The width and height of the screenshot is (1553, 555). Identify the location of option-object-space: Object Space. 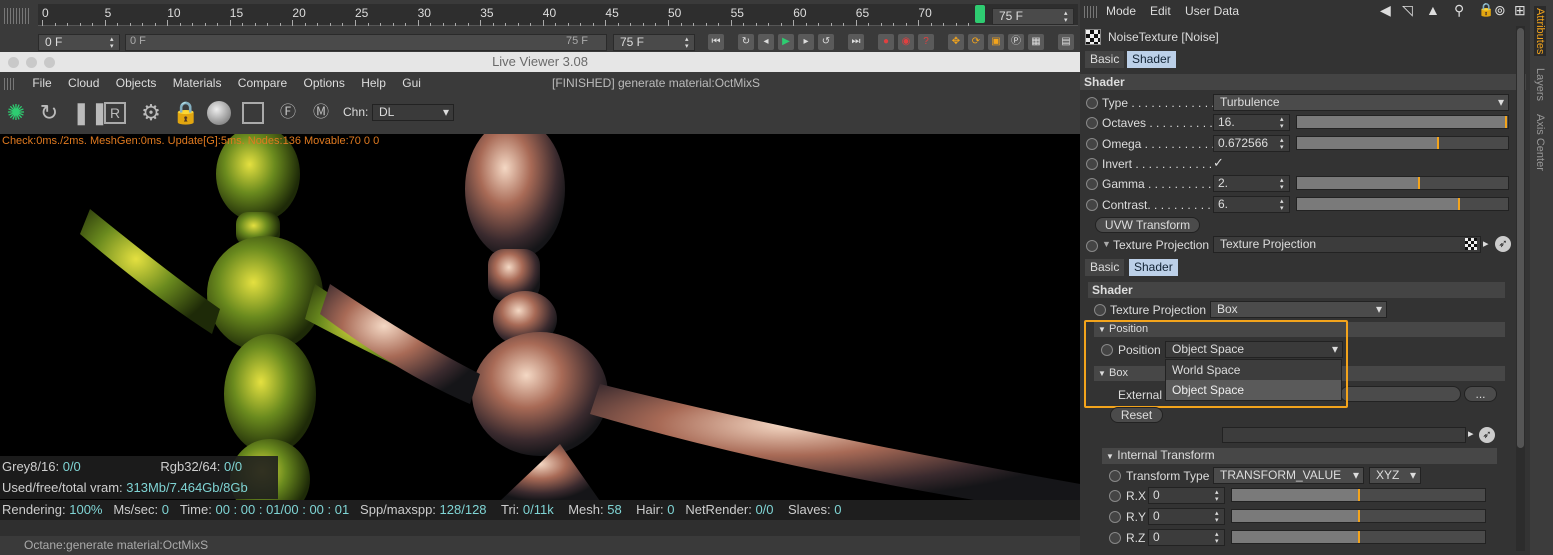
(1253, 390).